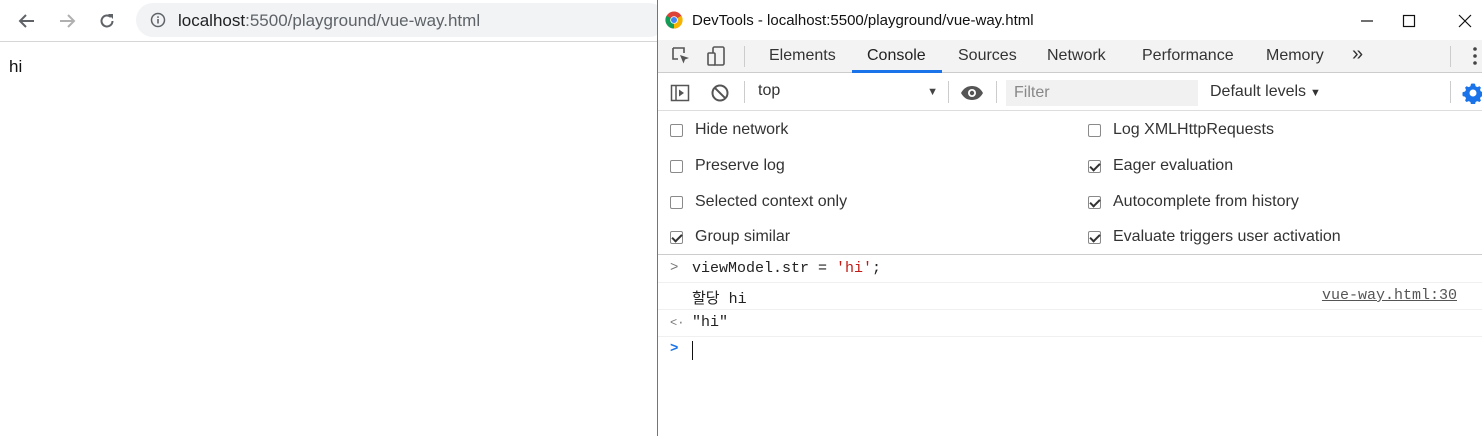  Describe the element at coordinates (987, 56) in the screenshot. I see `tab-sources: Sources` at that location.